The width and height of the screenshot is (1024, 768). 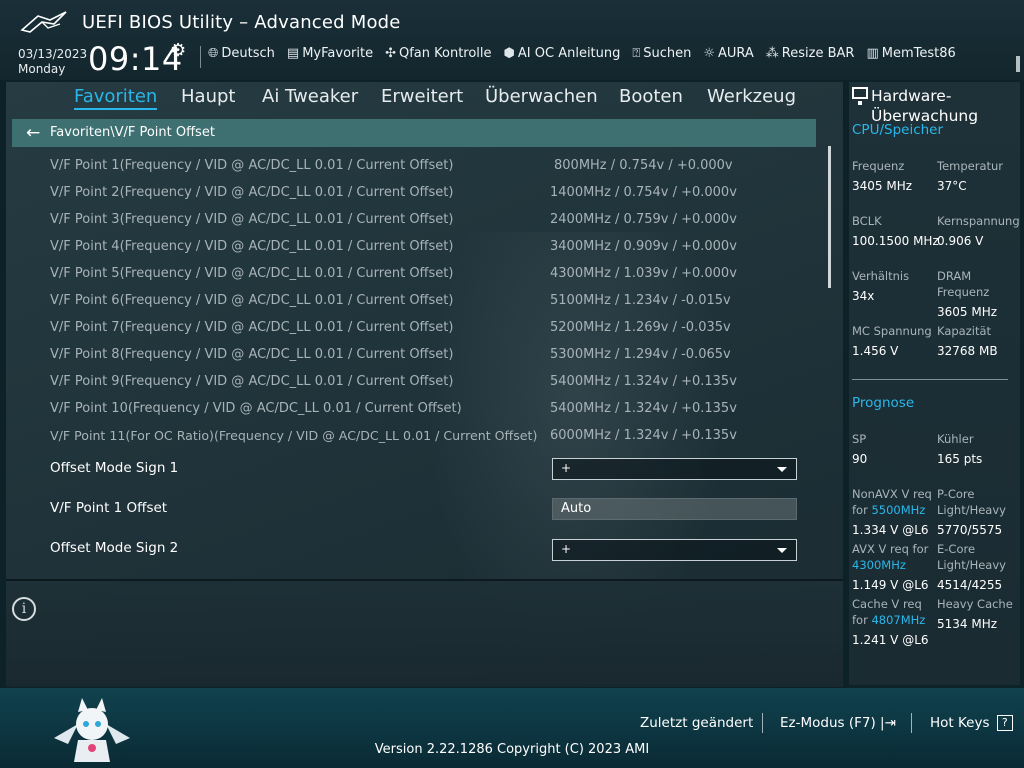 What do you see at coordinates (414, 133) in the screenshot?
I see `breadcrumb: ← Favoriten\V/F Point Offset` at bounding box center [414, 133].